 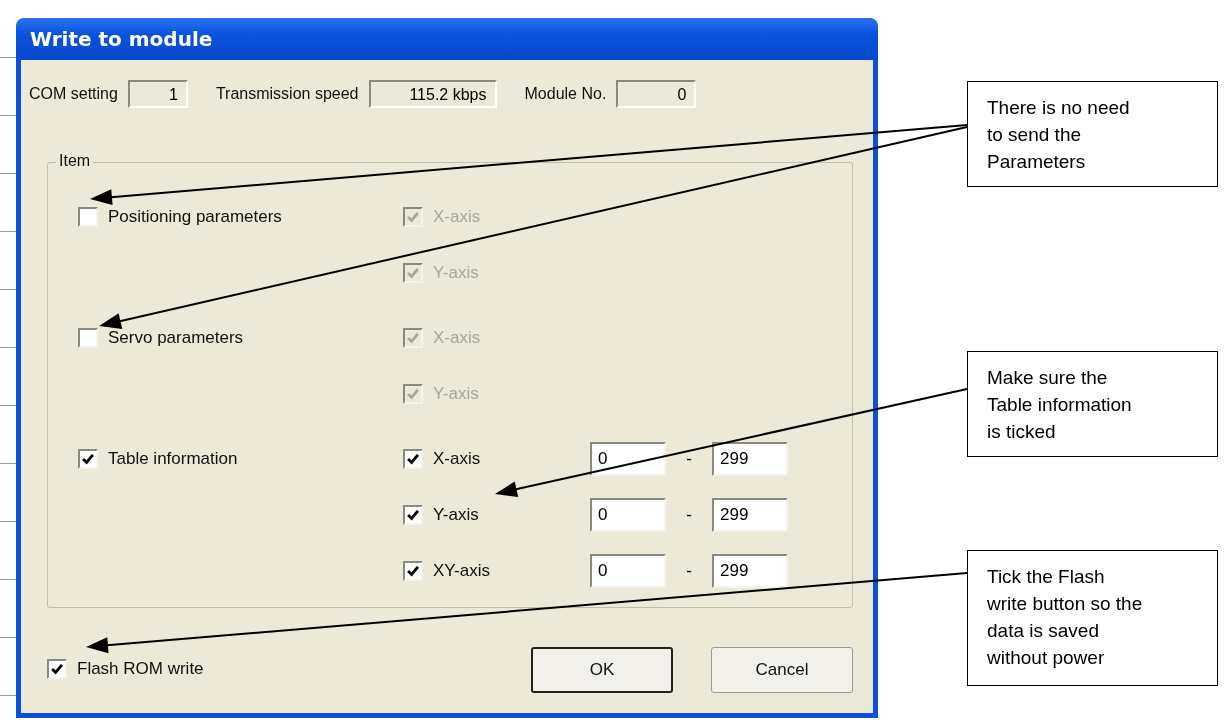 What do you see at coordinates (1092, 404) in the screenshot?
I see `callout-box: Make sure the Table information is ticked` at bounding box center [1092, 404].